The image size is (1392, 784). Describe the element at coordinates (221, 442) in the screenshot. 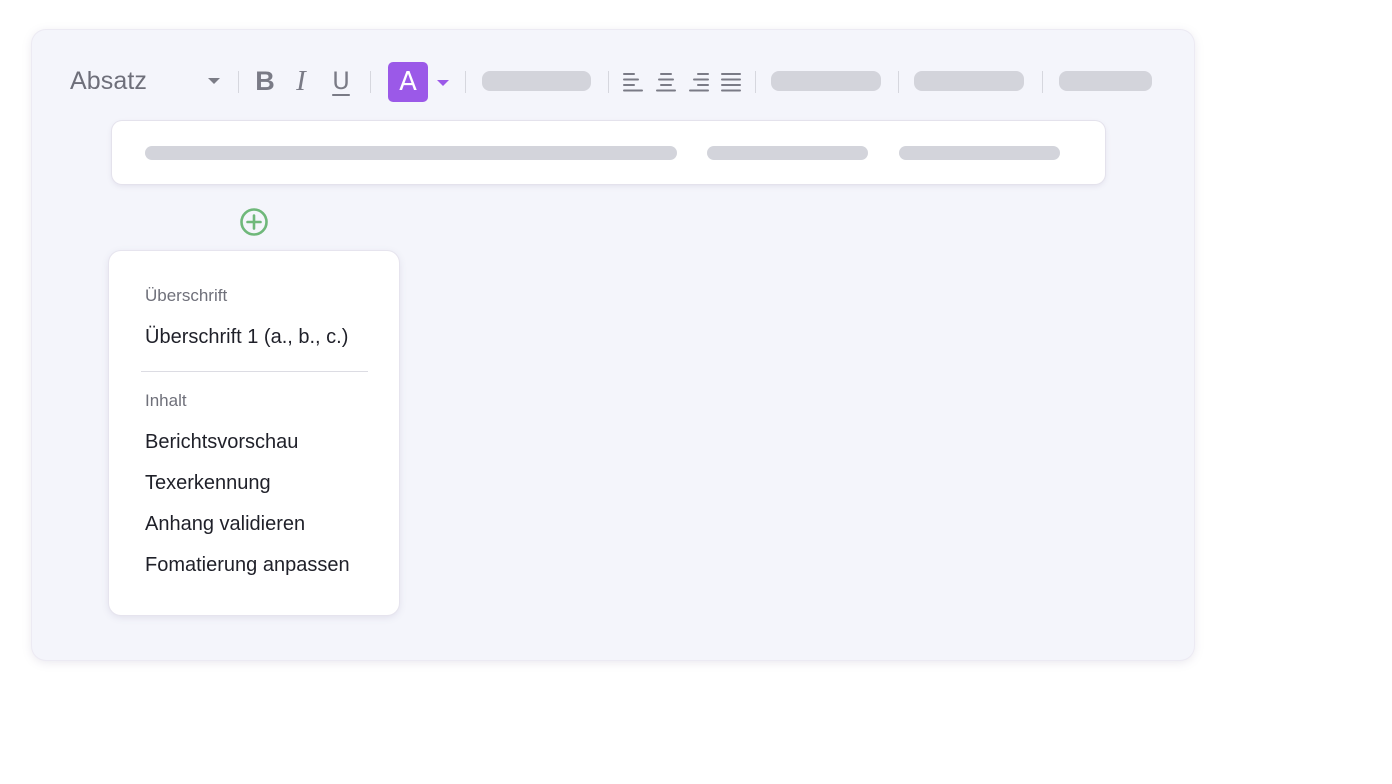

I see `menu-item-report-preview: Berichtsvorschau` at that location.